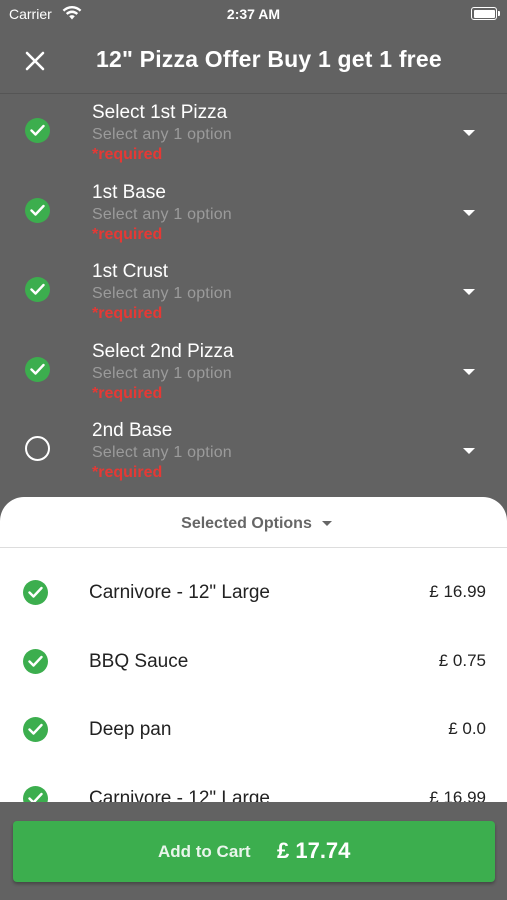  I want to click on selected-item: BBQ Sauce £ 0.75, so click(253, 651).